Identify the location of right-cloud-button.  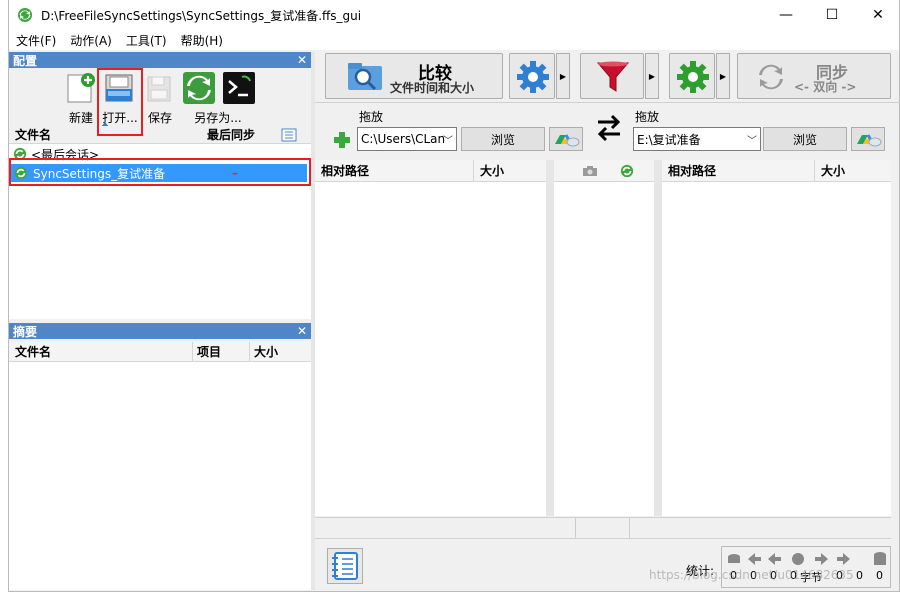
(868, 139).